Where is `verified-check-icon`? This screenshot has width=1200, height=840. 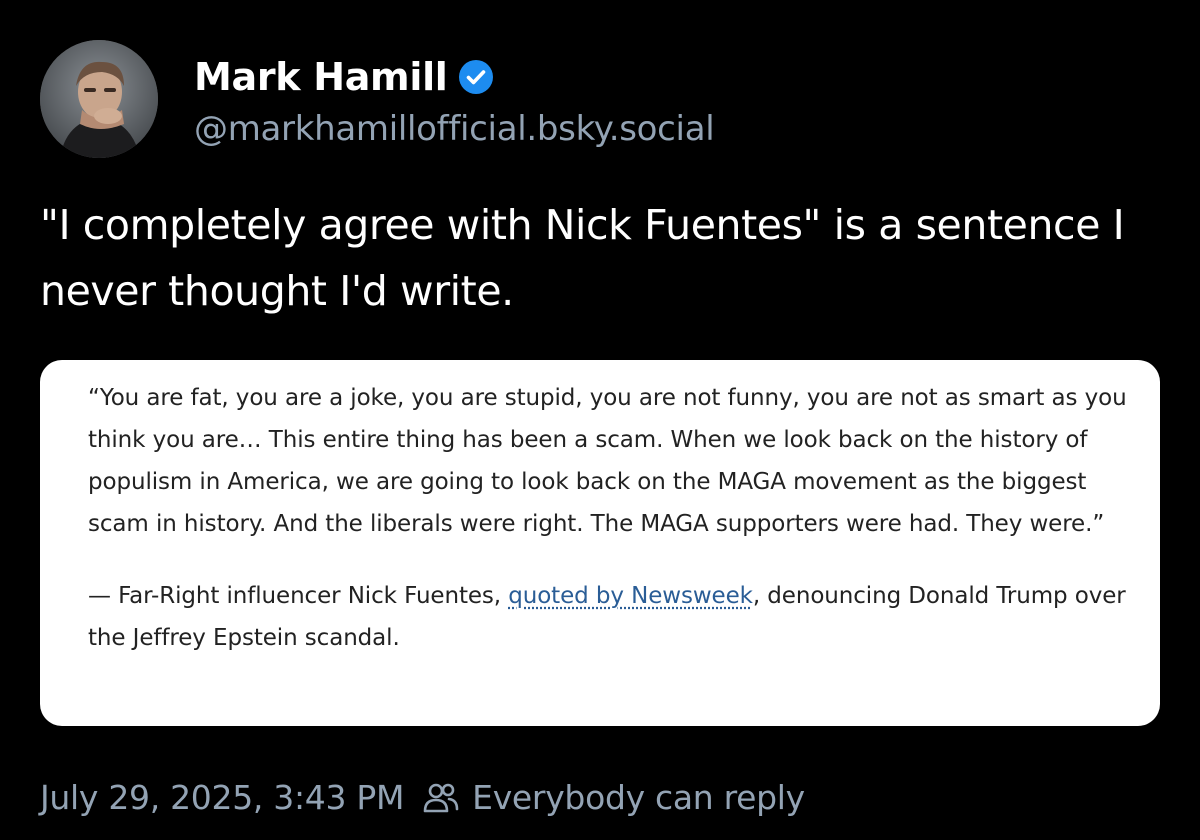 verified-check-icon is located at coordinates (476, 77).